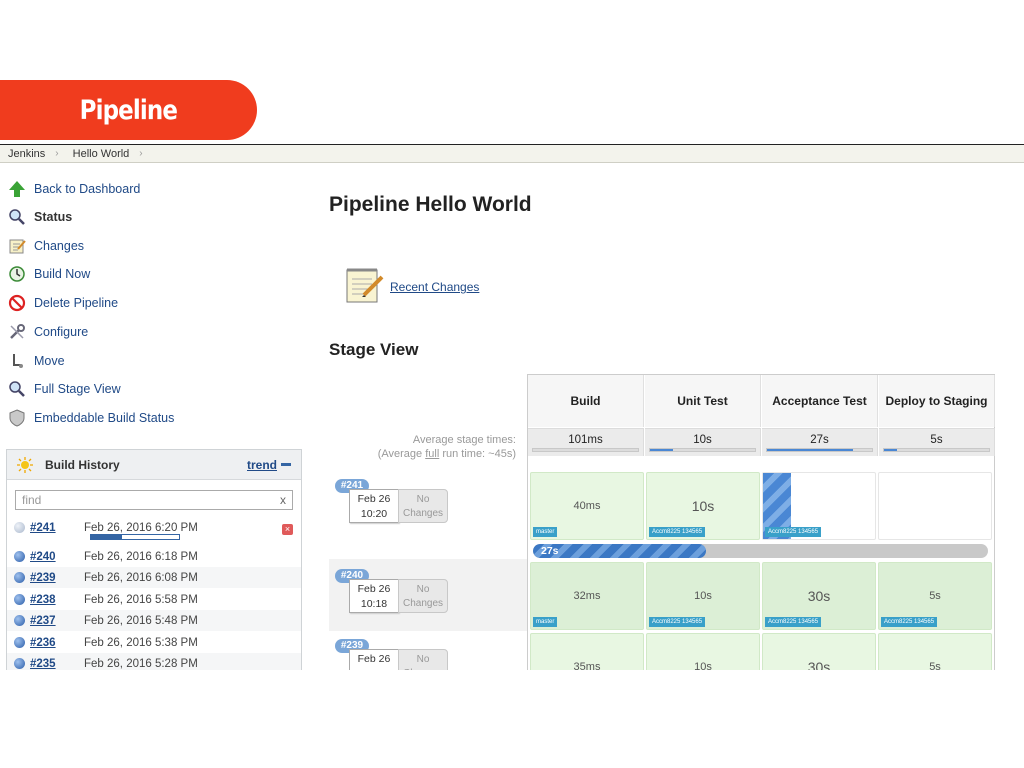 Image resolution: width=1024 pixels, height=768 pixels. I want to click on recent-changes-link: Recent Changes, so click(434, 287).